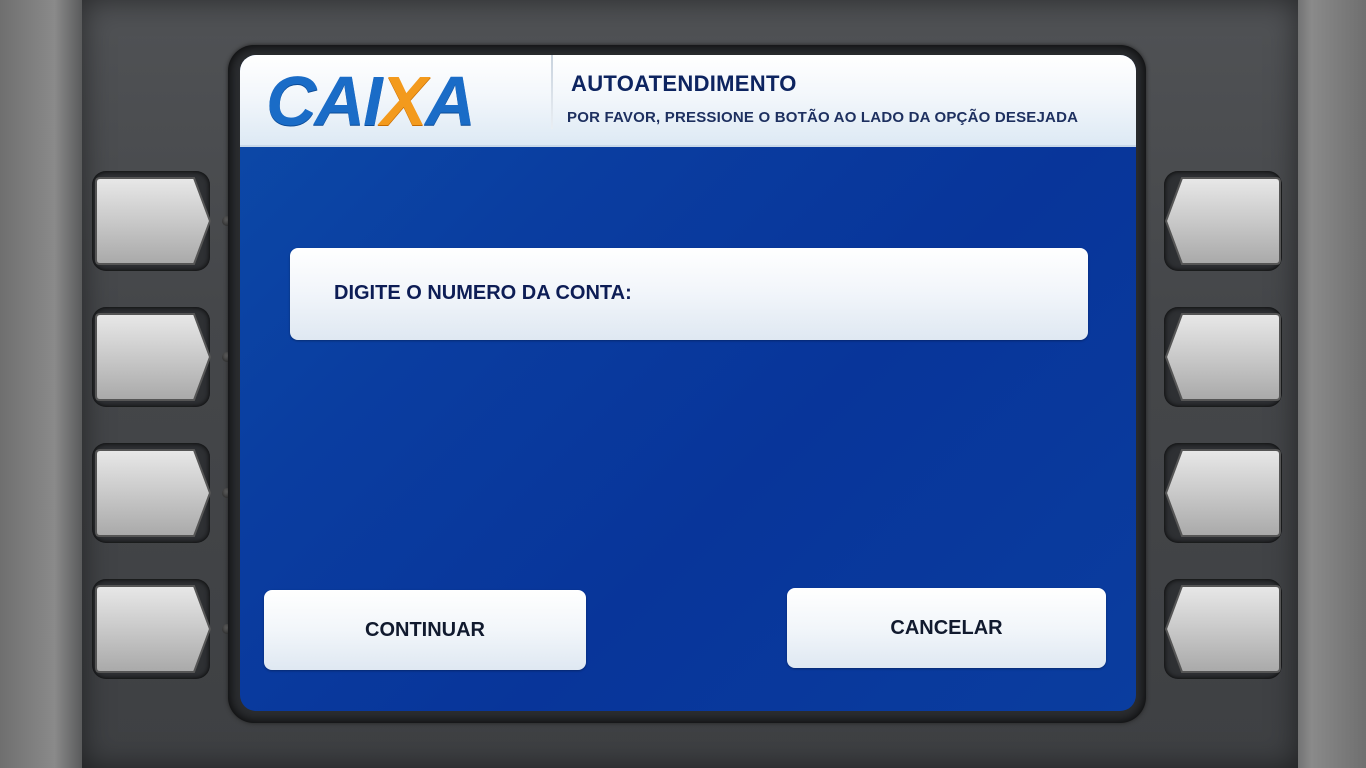  I want to click on header-title: AUTOATENDIMENTO, so click(684, 83).